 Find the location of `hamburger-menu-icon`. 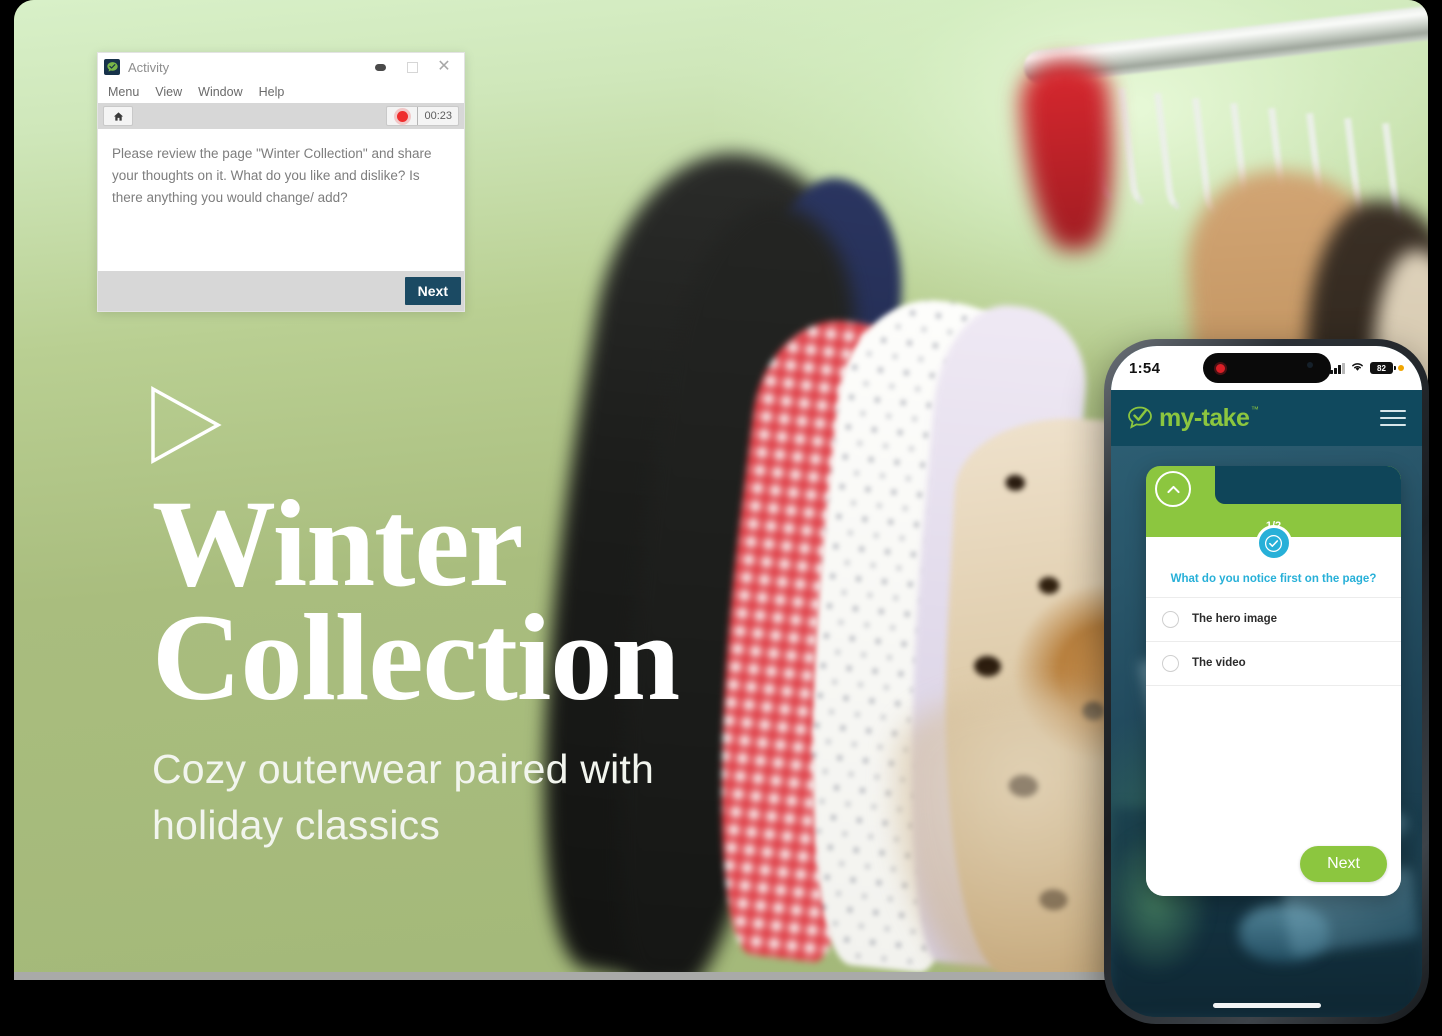

hamburger-menu-icon is located at coordinates (1393, 418).